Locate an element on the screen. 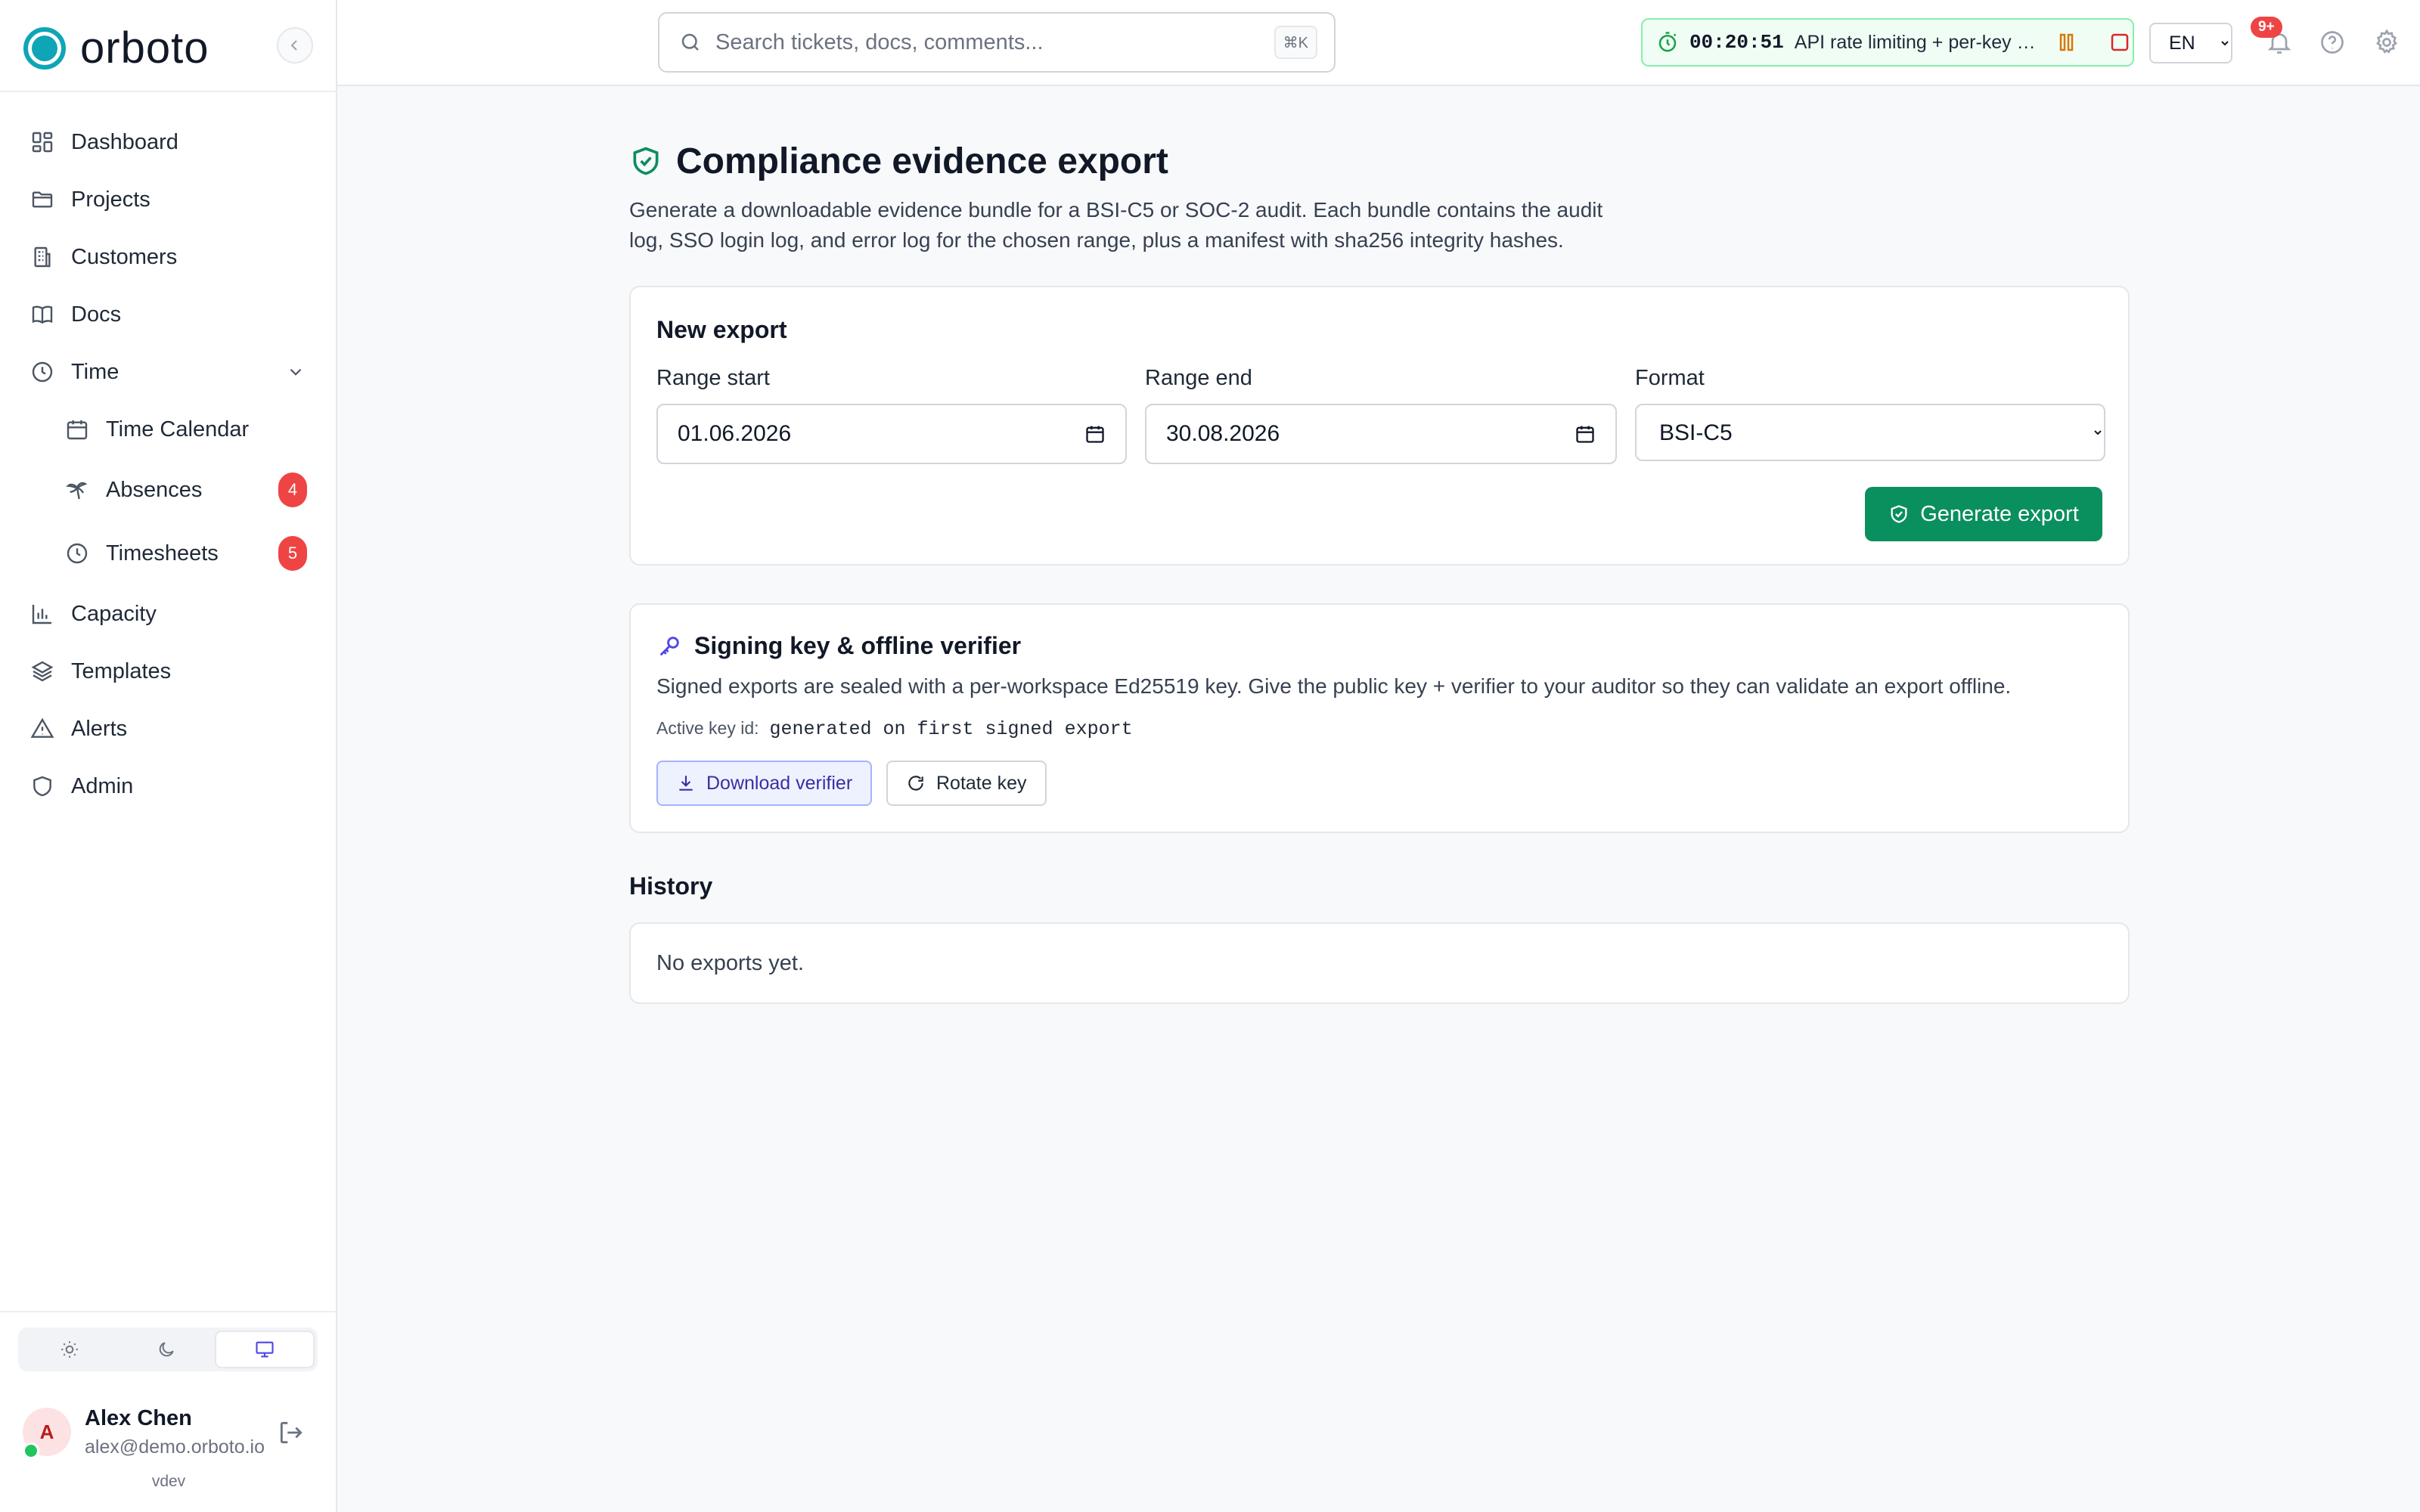 Image resolution: width=2420 pixels, height=1512 pixels. page-header: Compliance evidence export is located at coordinates (1379, 161).